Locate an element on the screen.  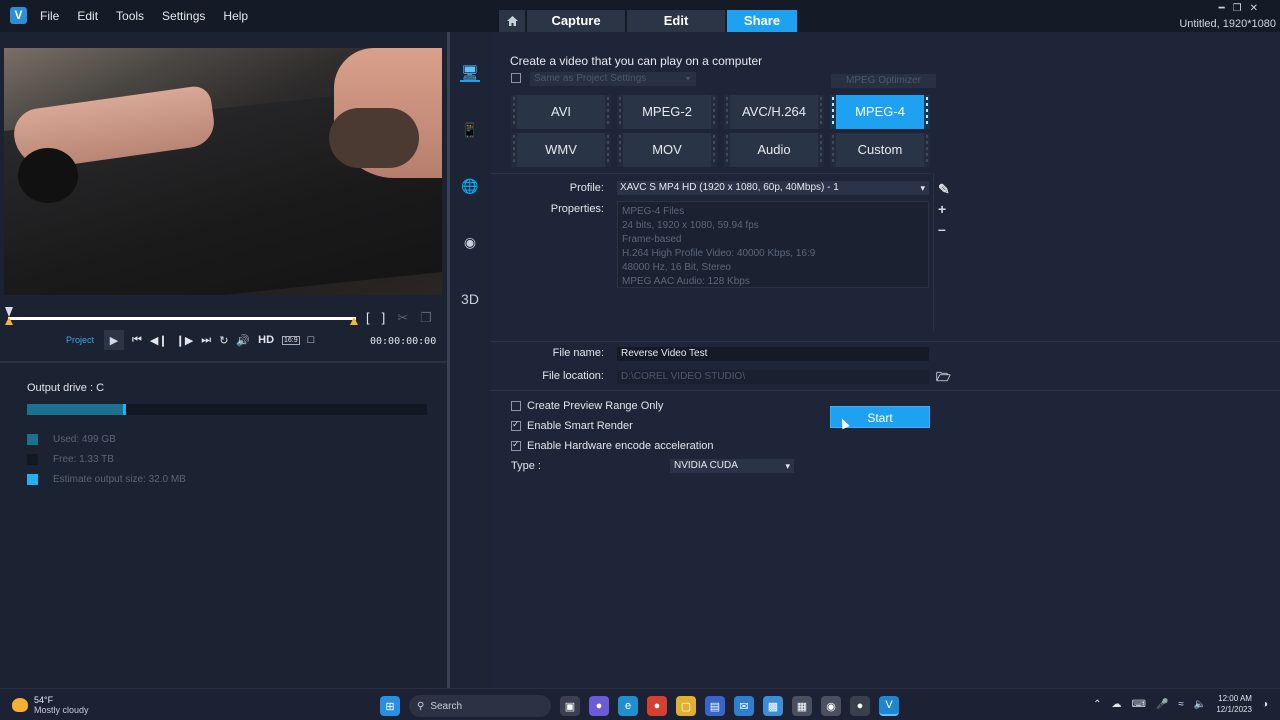
format-mov: MOV is located at coordinates (667, 150).